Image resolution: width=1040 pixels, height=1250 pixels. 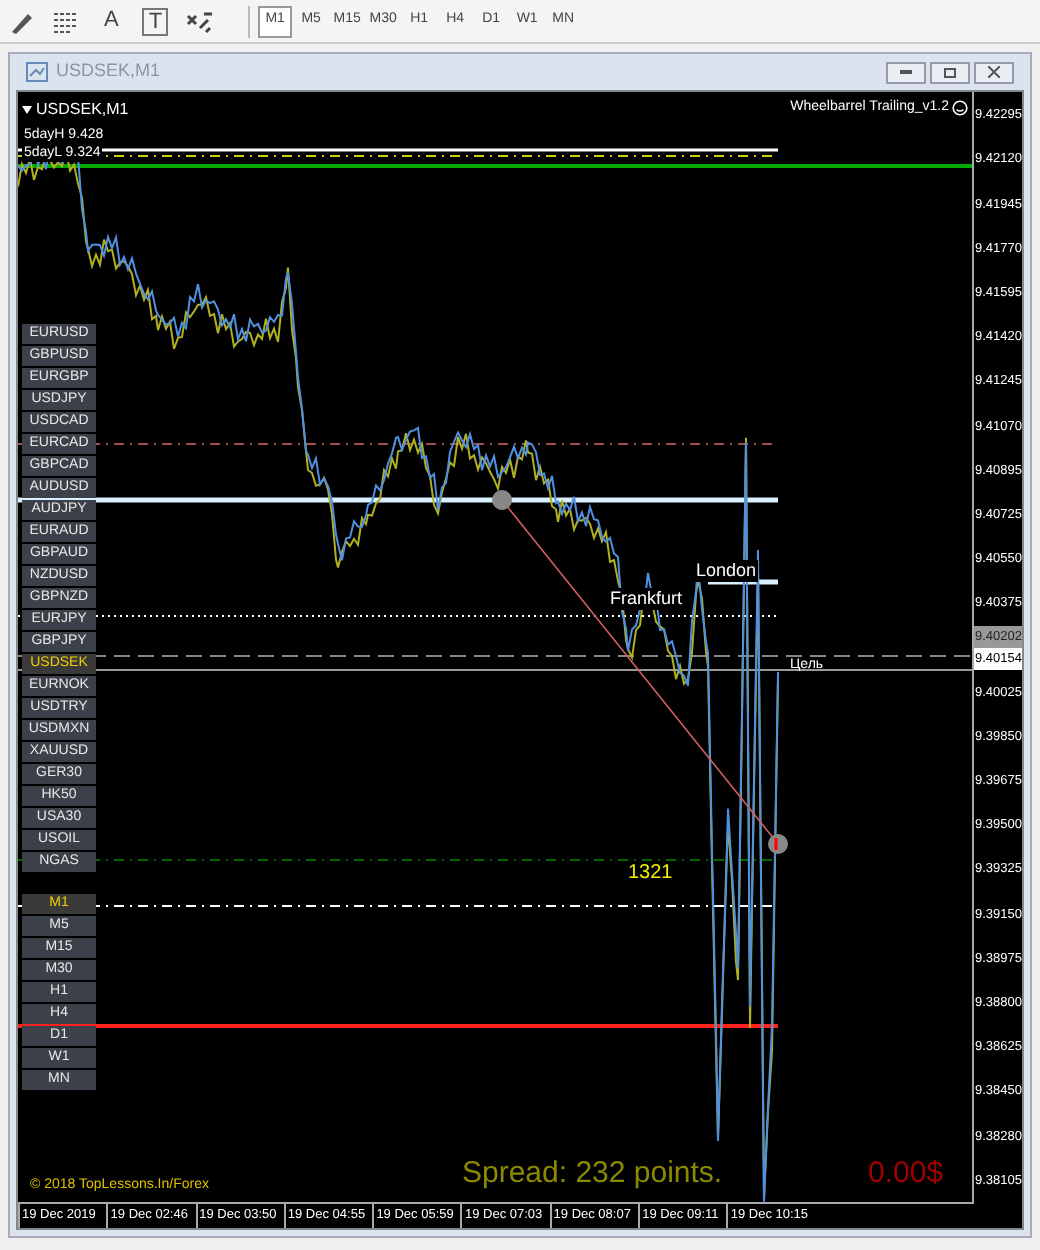 I want to click on chart-symbol-label: USDSEK,M1, so click(x=82, y=110).